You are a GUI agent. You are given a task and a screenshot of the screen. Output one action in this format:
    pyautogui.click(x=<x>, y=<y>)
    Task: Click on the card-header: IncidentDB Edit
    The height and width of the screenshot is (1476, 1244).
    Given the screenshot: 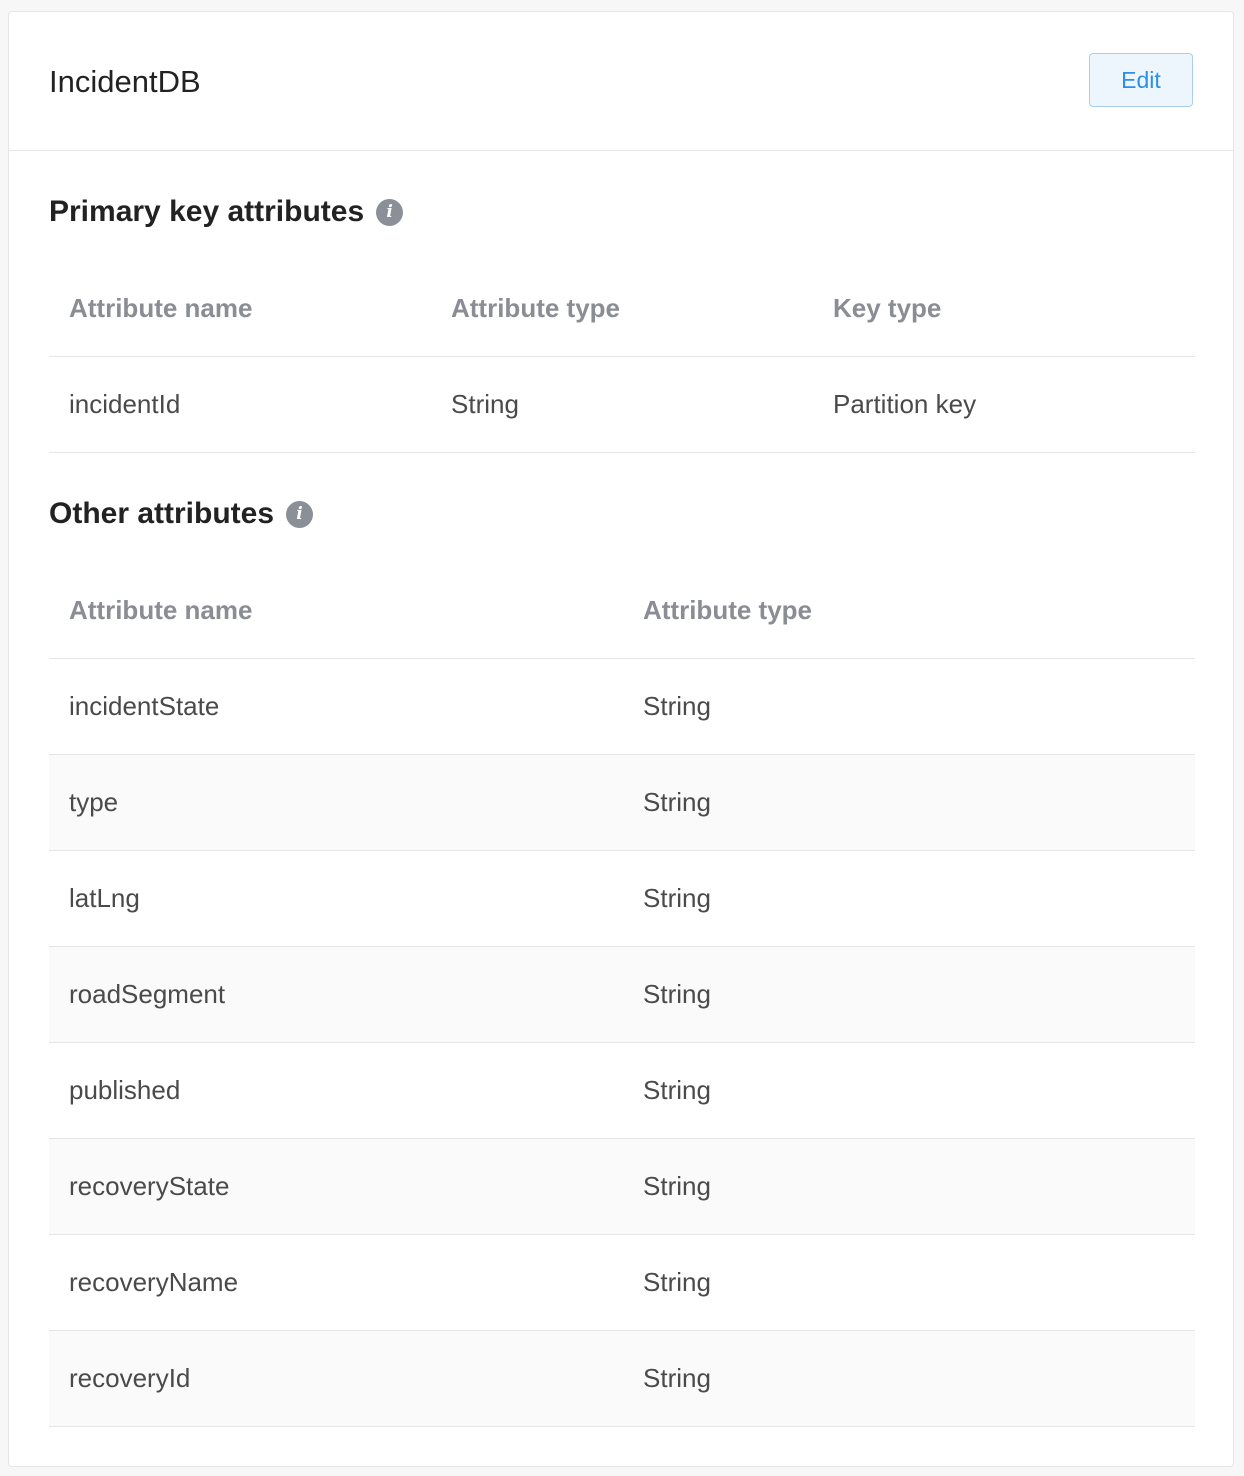 What is the action you would take?
    pyautogui.click(x=621, y=81)
    